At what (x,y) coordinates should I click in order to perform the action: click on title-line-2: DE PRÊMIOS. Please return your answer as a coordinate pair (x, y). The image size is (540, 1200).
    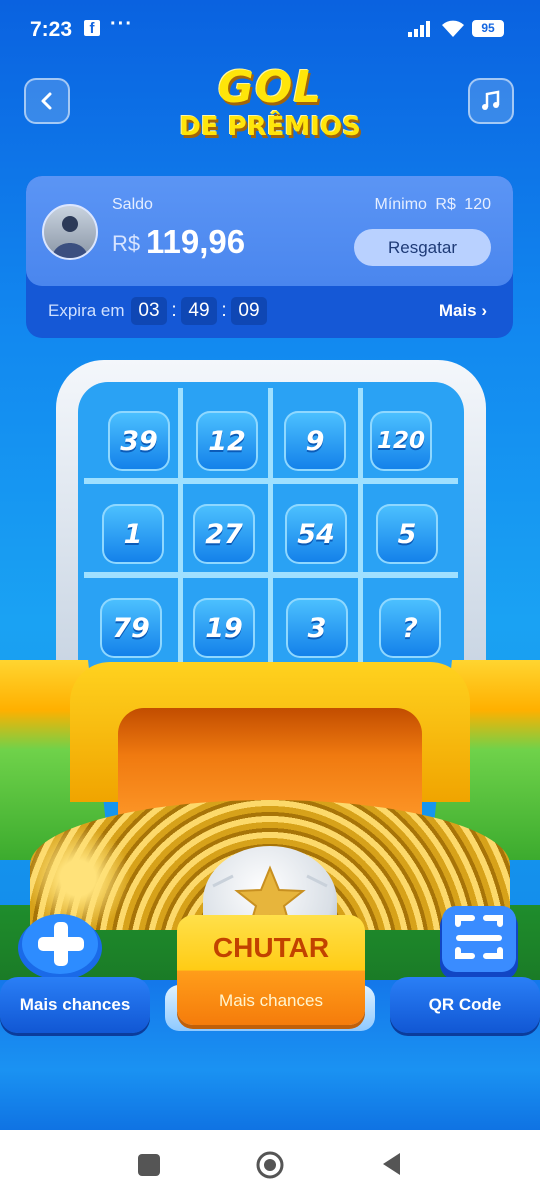
    Looking at the image, I should click on (270, 127).